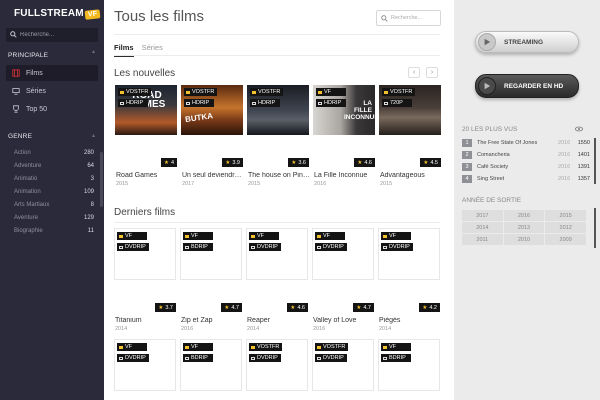 This screenshot has height=400, width=600. Describe the element at coordinates (52, 204) in the screenshot. I see `genre-item: Arts Martiaux 8` at that location.